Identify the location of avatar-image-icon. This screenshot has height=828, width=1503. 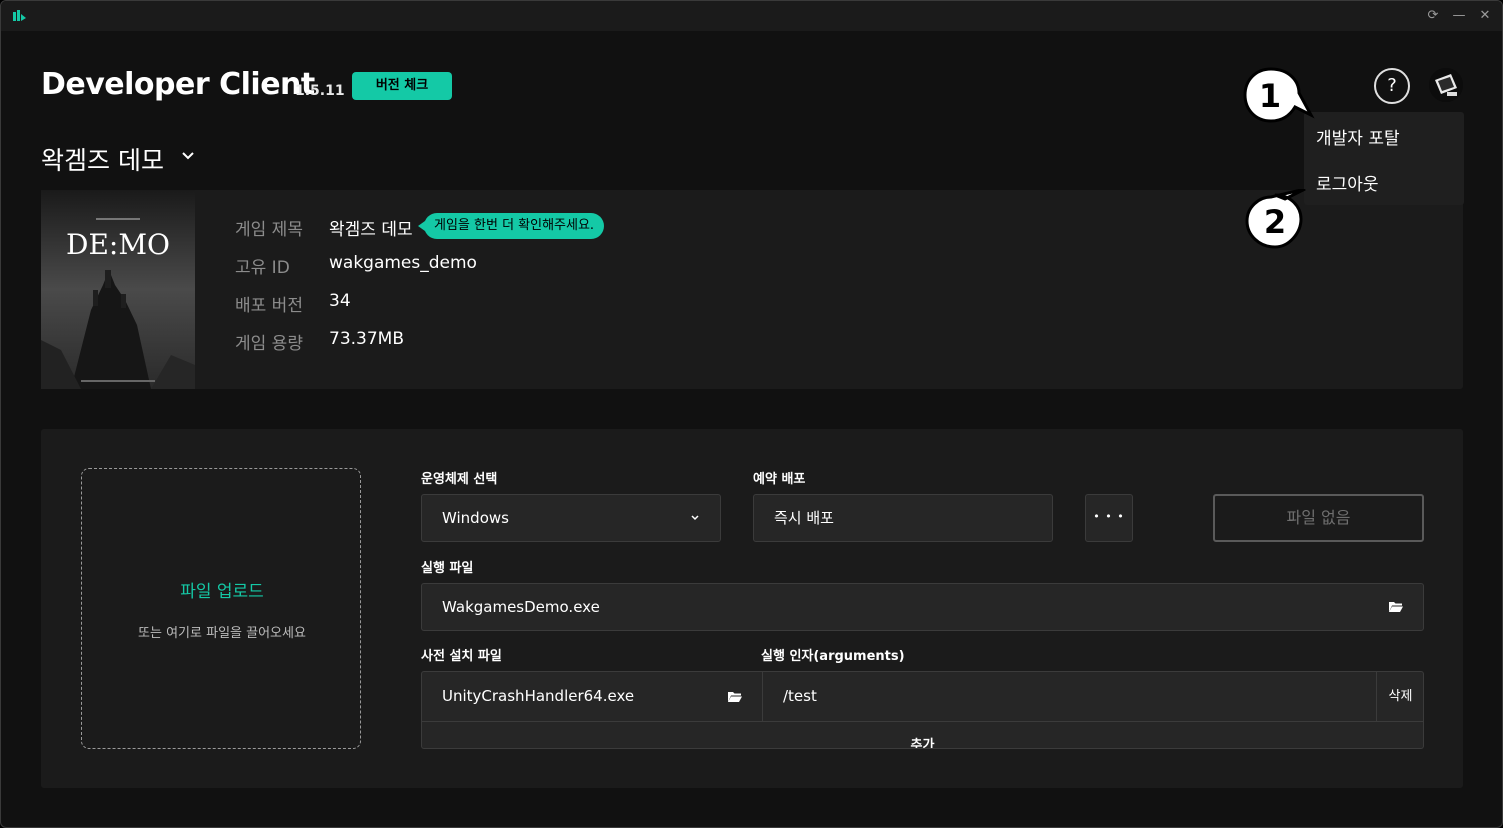
(1446, 85).